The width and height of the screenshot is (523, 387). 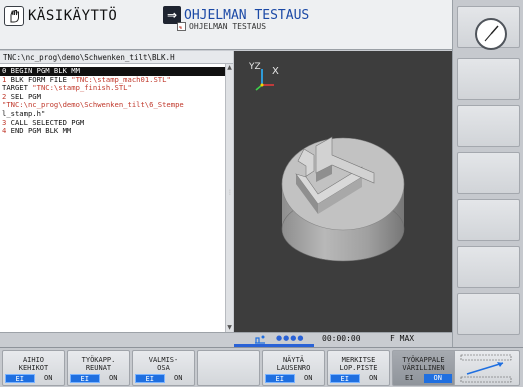 I want to click on status-bar: ●●●● 00:00:00 F MAX ?, so click(x=259, y=339).